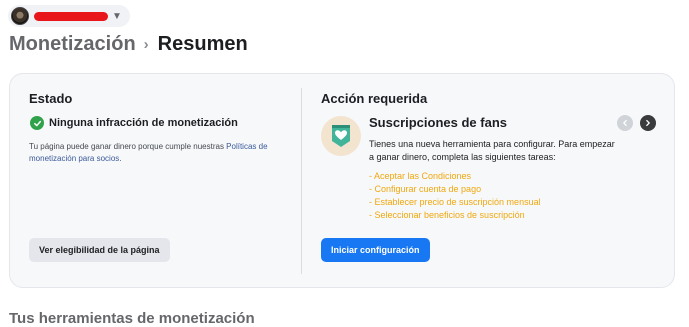 This screenshot has height=327, width=689. I want to click on status-row: Ninguna infracción de monetización, so click(134, 123).